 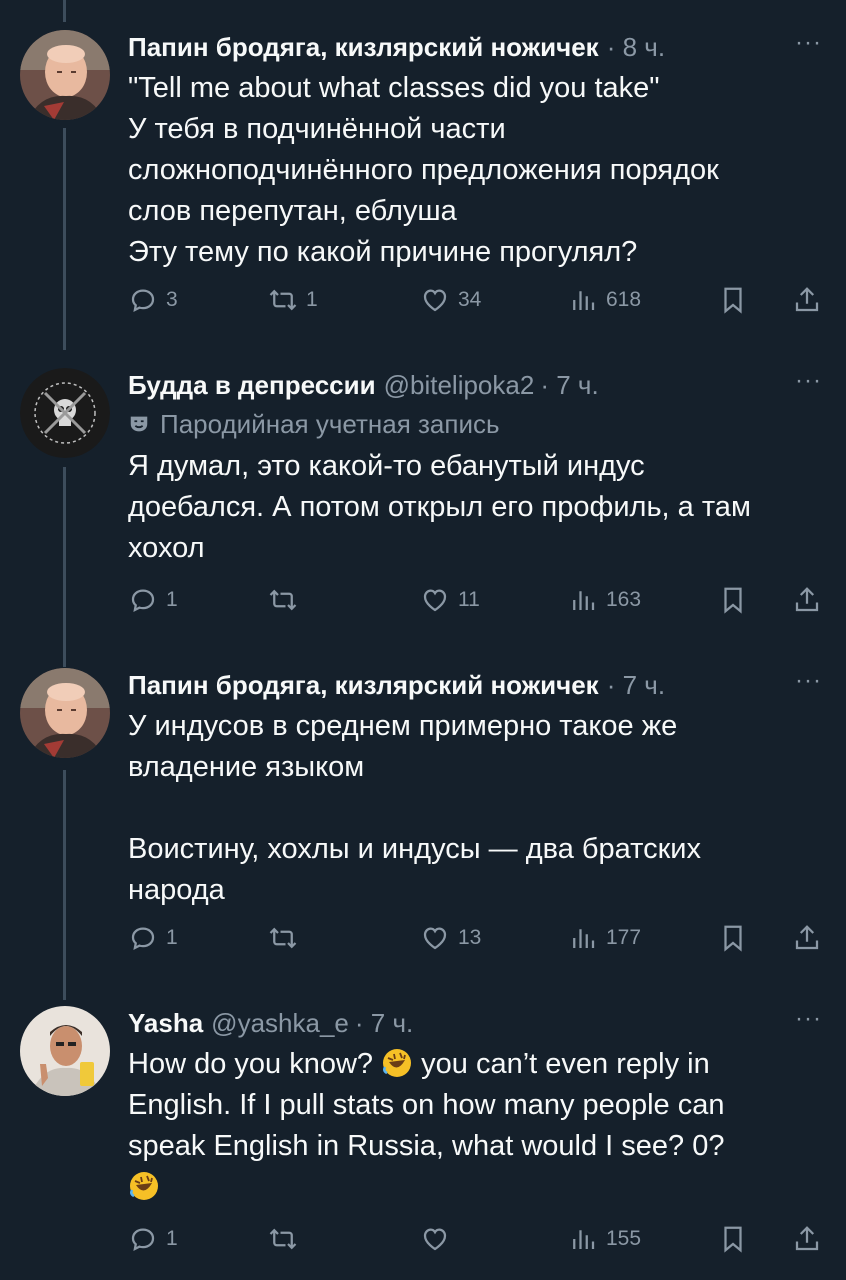 I want to click on reply-button: 3, so click(x=153, y=300).